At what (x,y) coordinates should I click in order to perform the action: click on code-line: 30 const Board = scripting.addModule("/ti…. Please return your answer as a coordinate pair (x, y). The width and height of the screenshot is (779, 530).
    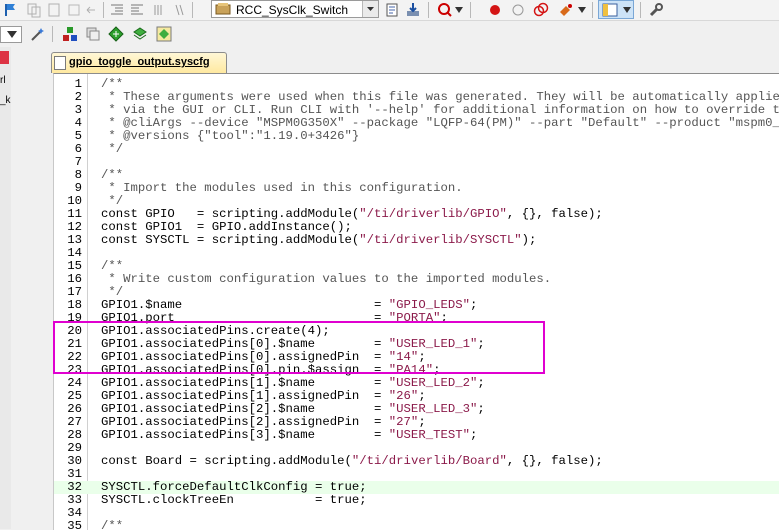
    Looking at the image, I should click on (416, 461).